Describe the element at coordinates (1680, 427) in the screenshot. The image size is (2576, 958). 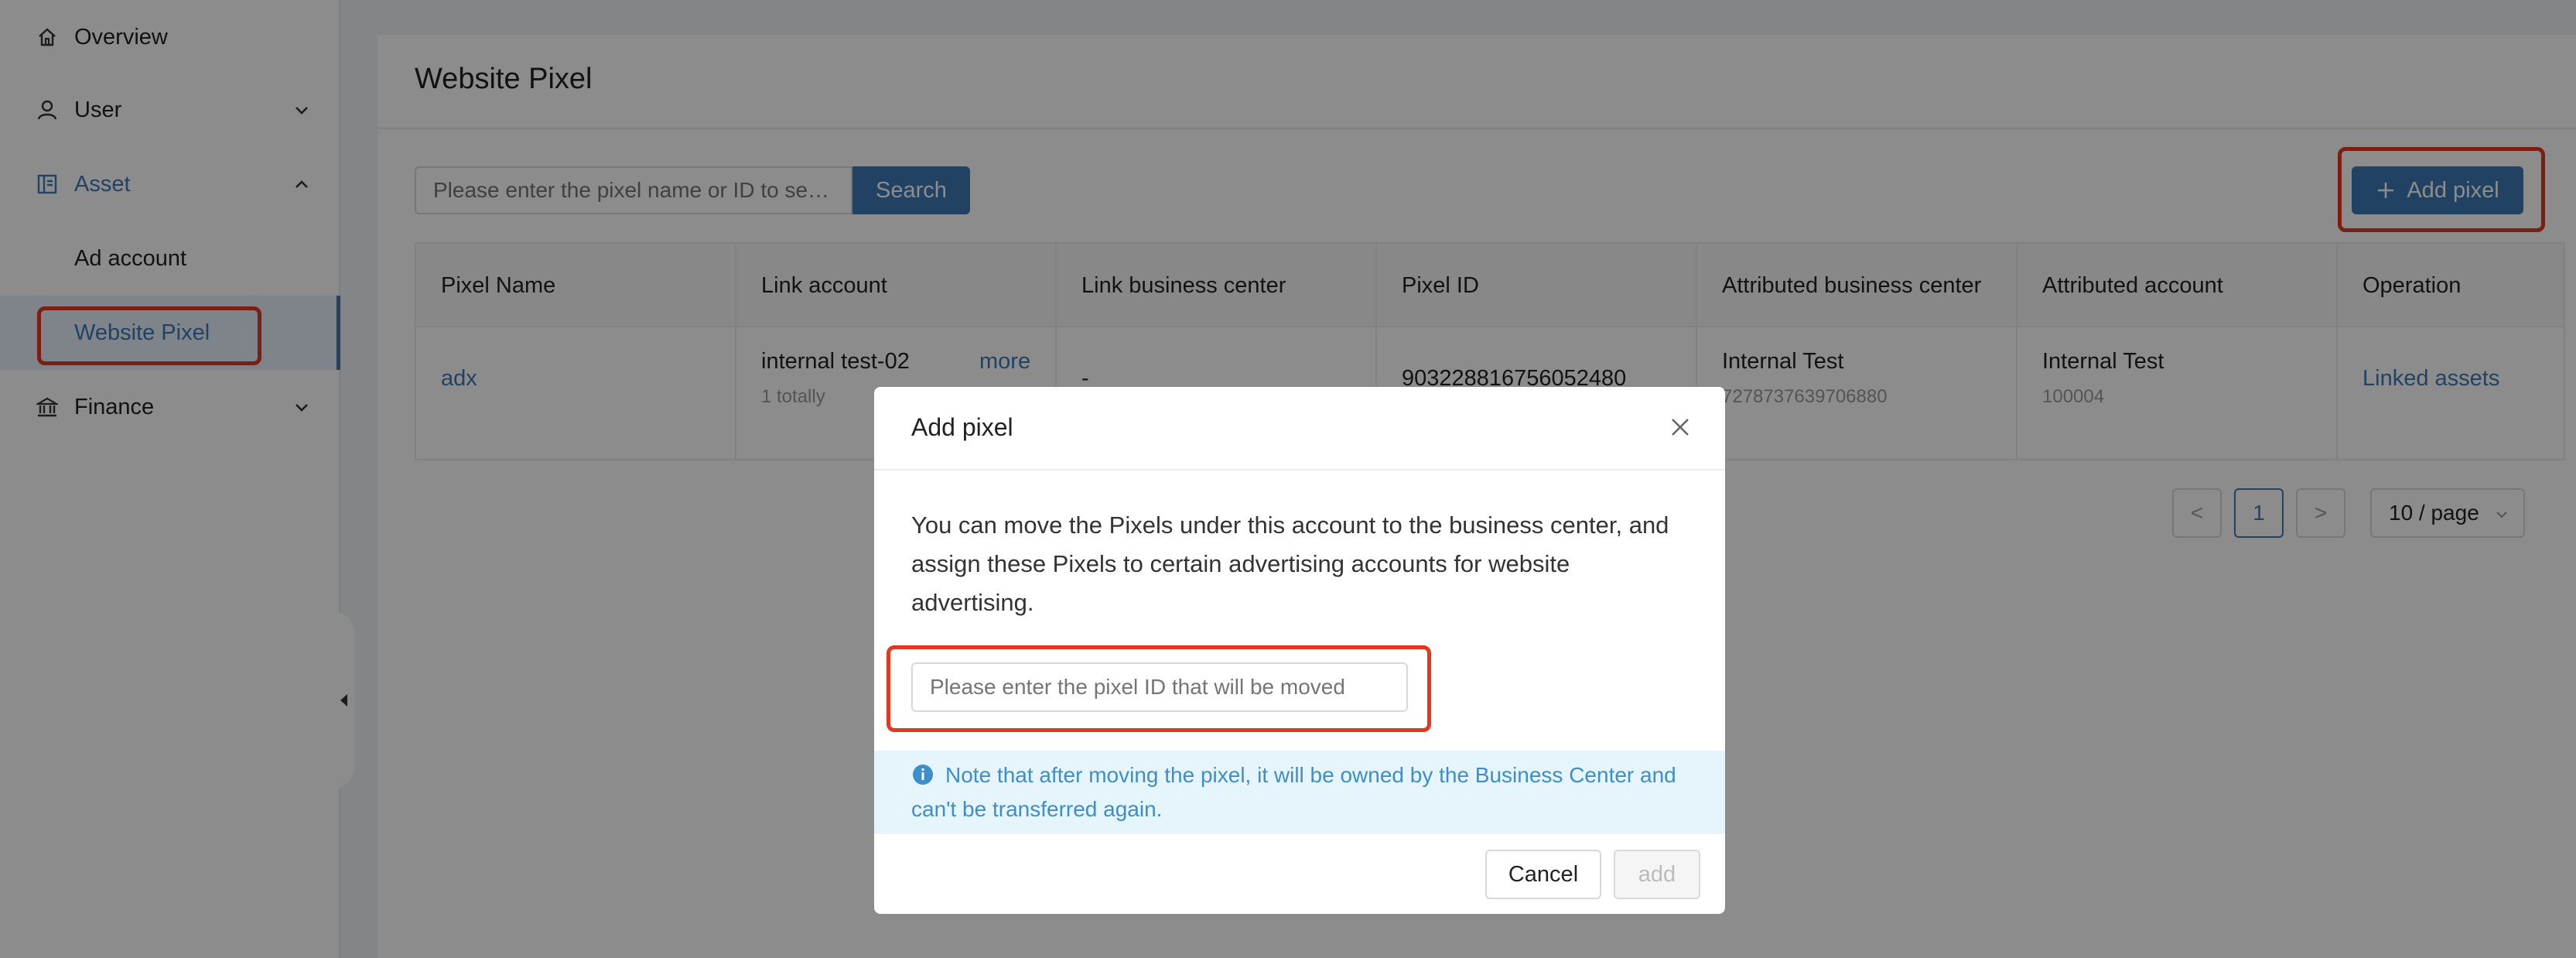
I see `close-icon` at that location.